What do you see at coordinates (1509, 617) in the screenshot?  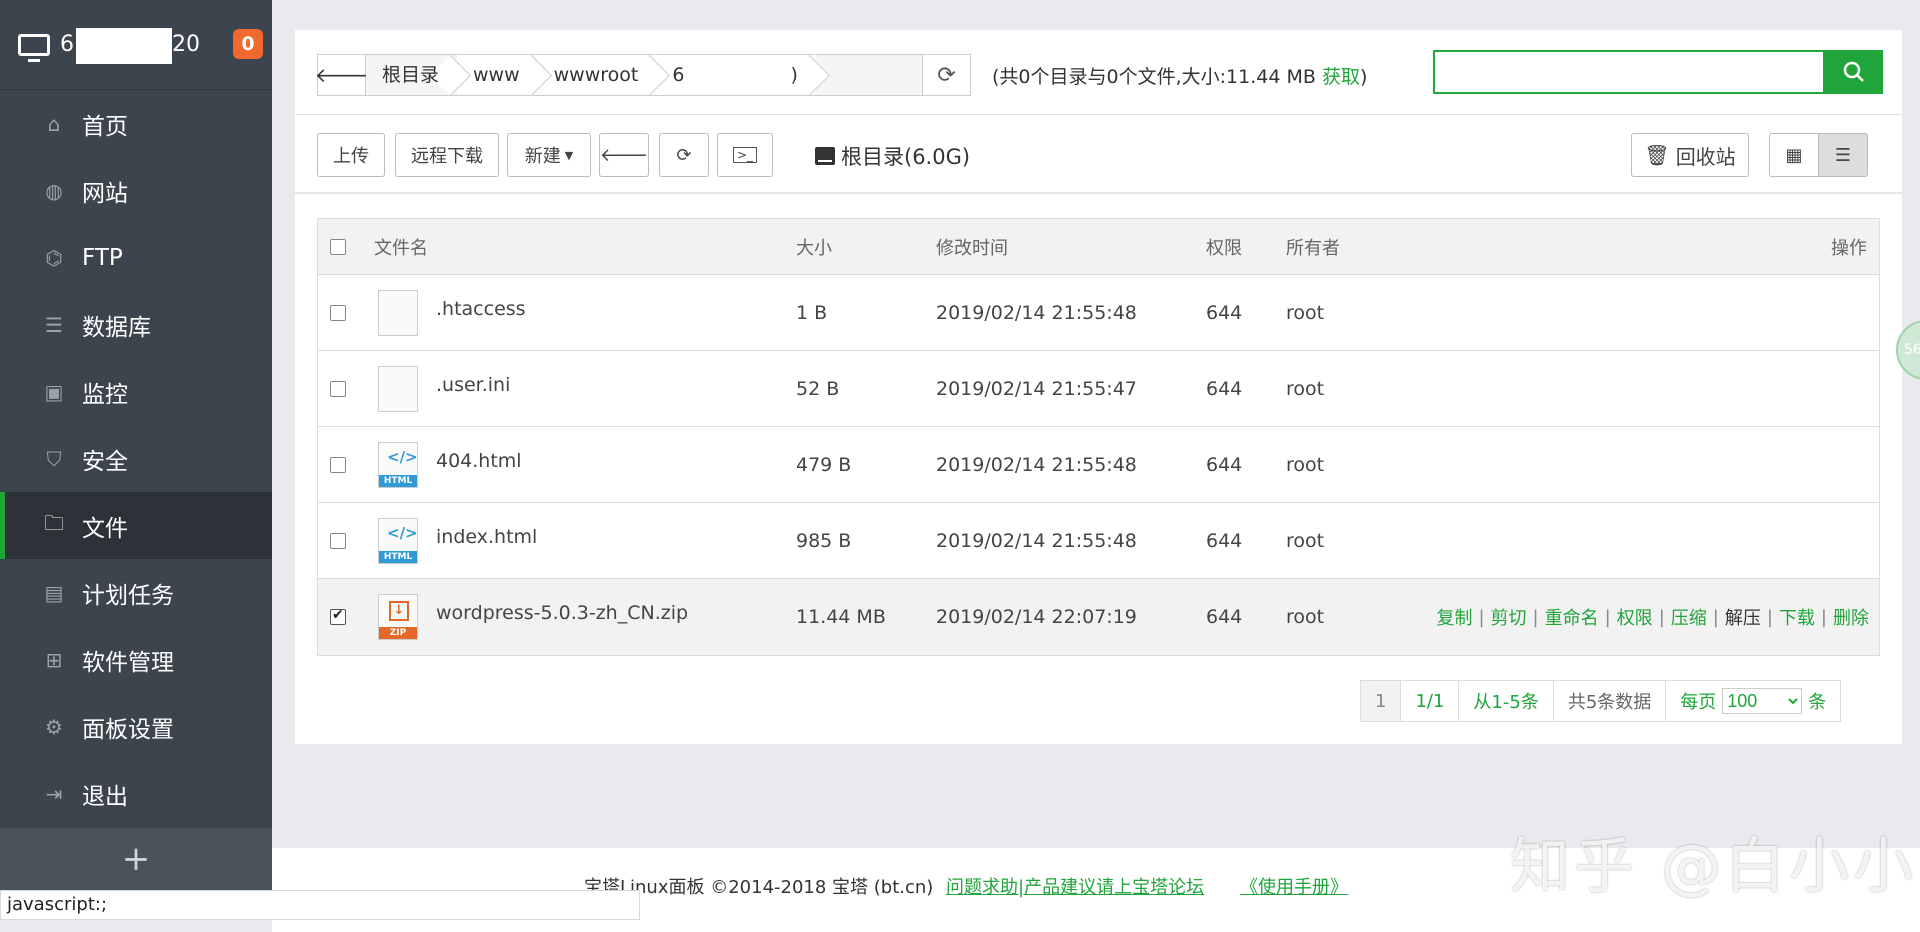 I see `cut-link: 剪切` at bounding box center [1509, 617].